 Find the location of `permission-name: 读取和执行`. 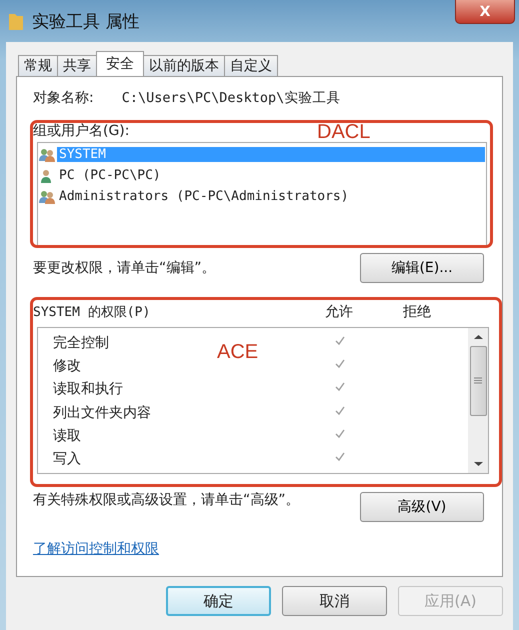

permission-name: 读取和执行 is located at coordinates (88, 389).